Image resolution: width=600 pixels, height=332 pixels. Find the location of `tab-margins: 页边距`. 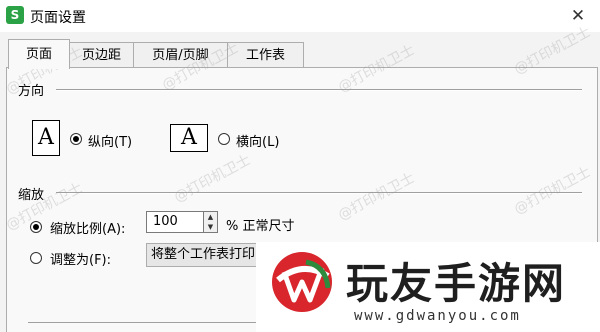

tab-margins: 页边距 is located at coordinates (101, 55).